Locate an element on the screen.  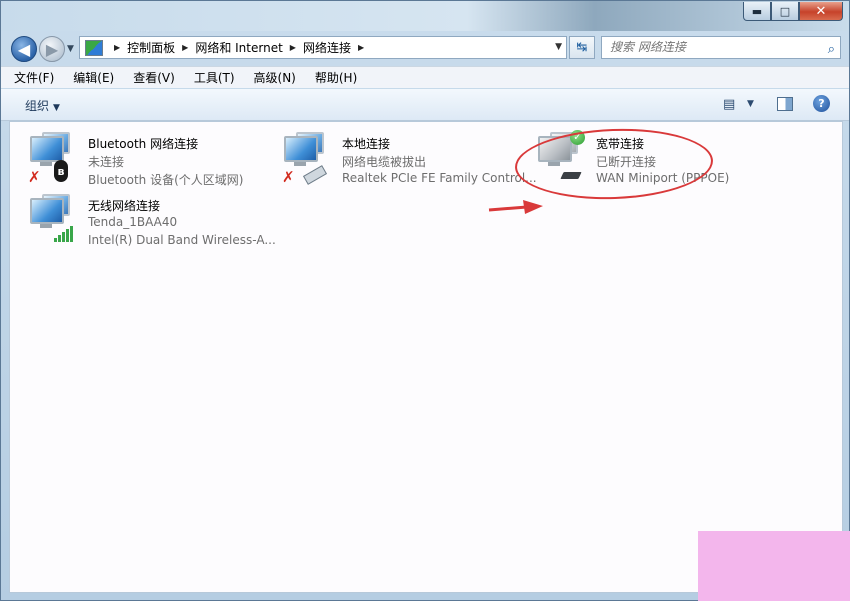
wireless-network-icon is located at coordinates (52, 220).